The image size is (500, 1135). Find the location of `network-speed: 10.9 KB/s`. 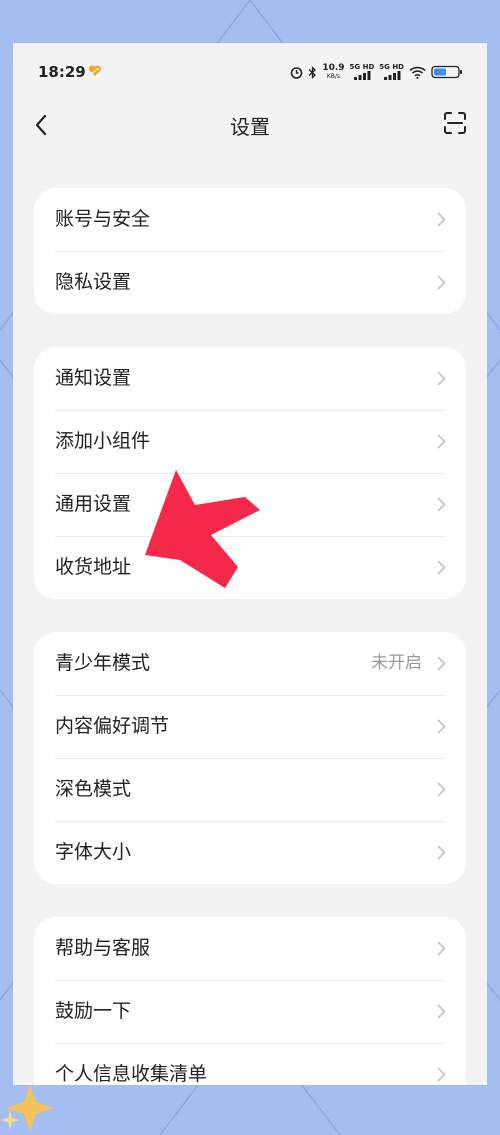

network-speed: 10.9 KB/s is located at coordinates (333, 72).